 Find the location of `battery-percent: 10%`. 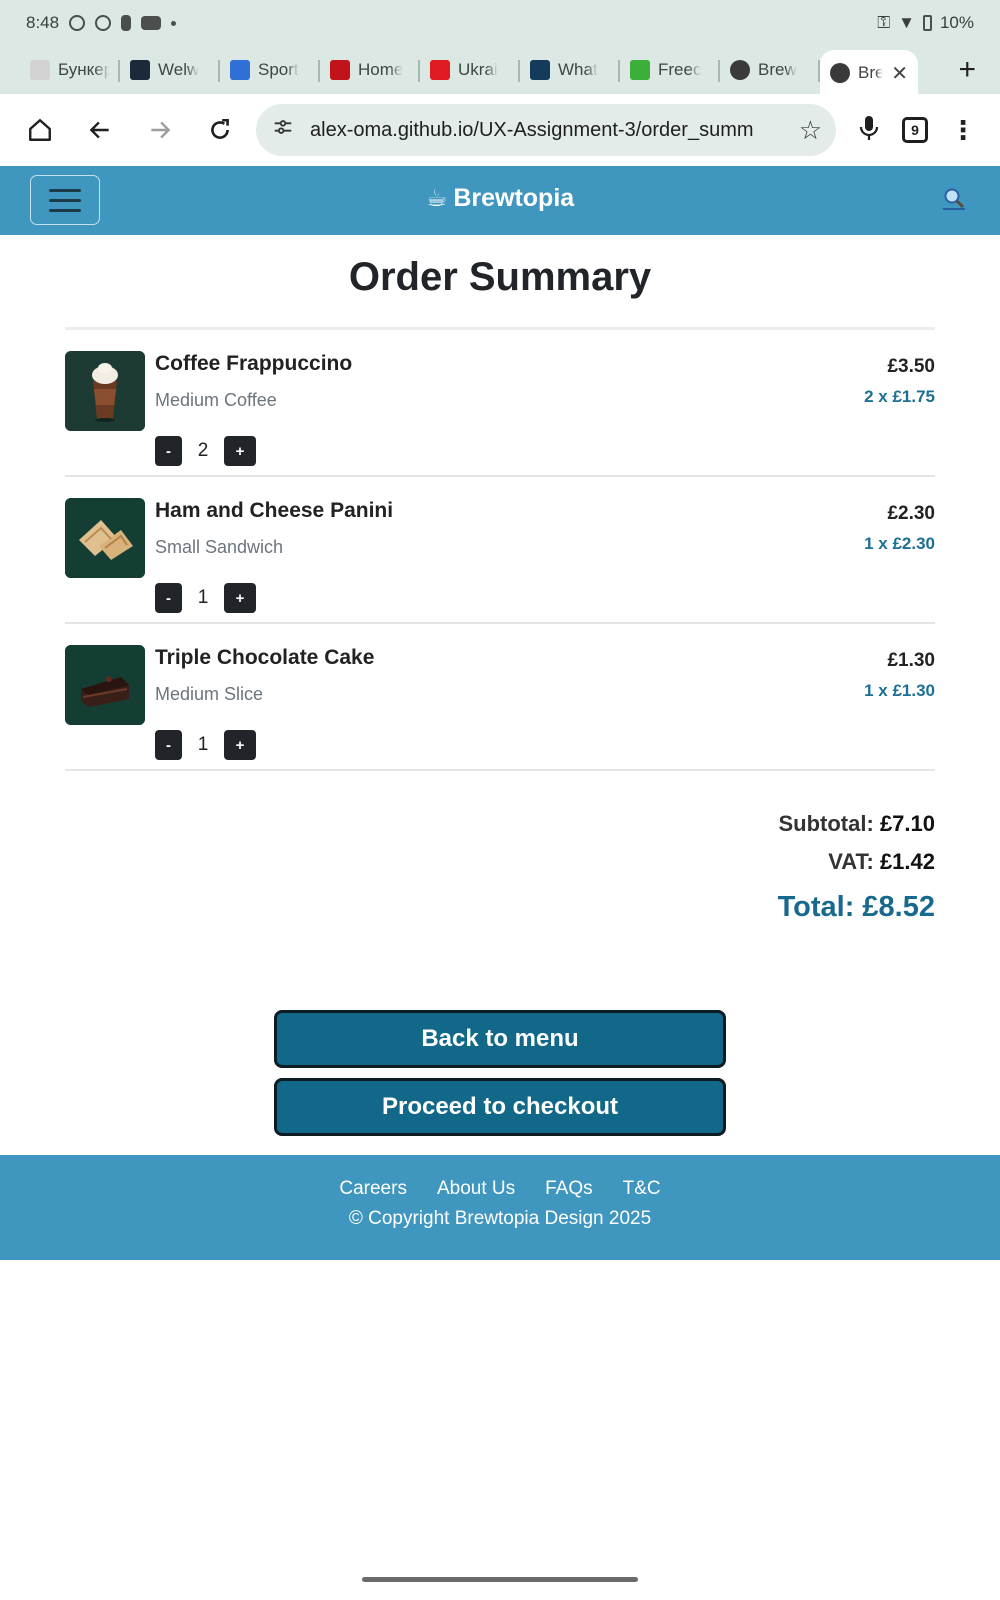

battery-percent: 10% is located at coordinates (956, 22).